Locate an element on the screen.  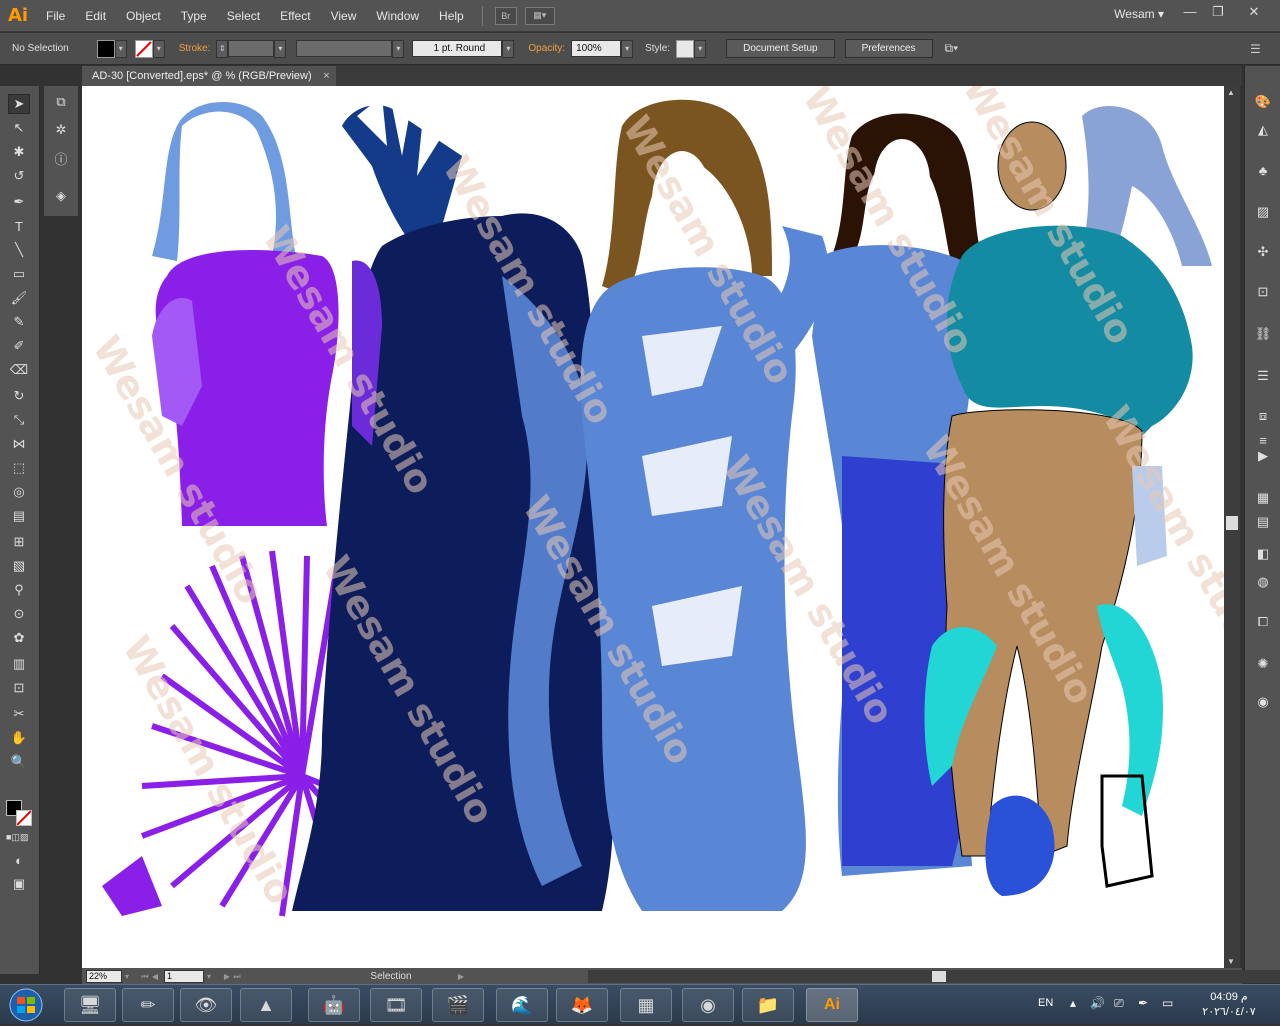
stroke-weight-dropdown: ▾ is located at coordinates (280, 48).